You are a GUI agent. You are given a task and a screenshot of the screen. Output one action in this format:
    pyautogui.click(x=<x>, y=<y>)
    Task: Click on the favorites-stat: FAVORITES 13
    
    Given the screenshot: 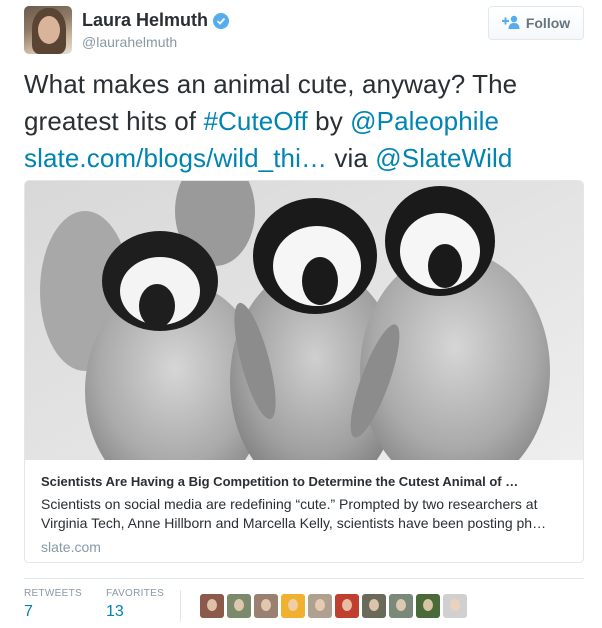 What is the action you would take?
    pyautogui.click(x=135, y=604)
    